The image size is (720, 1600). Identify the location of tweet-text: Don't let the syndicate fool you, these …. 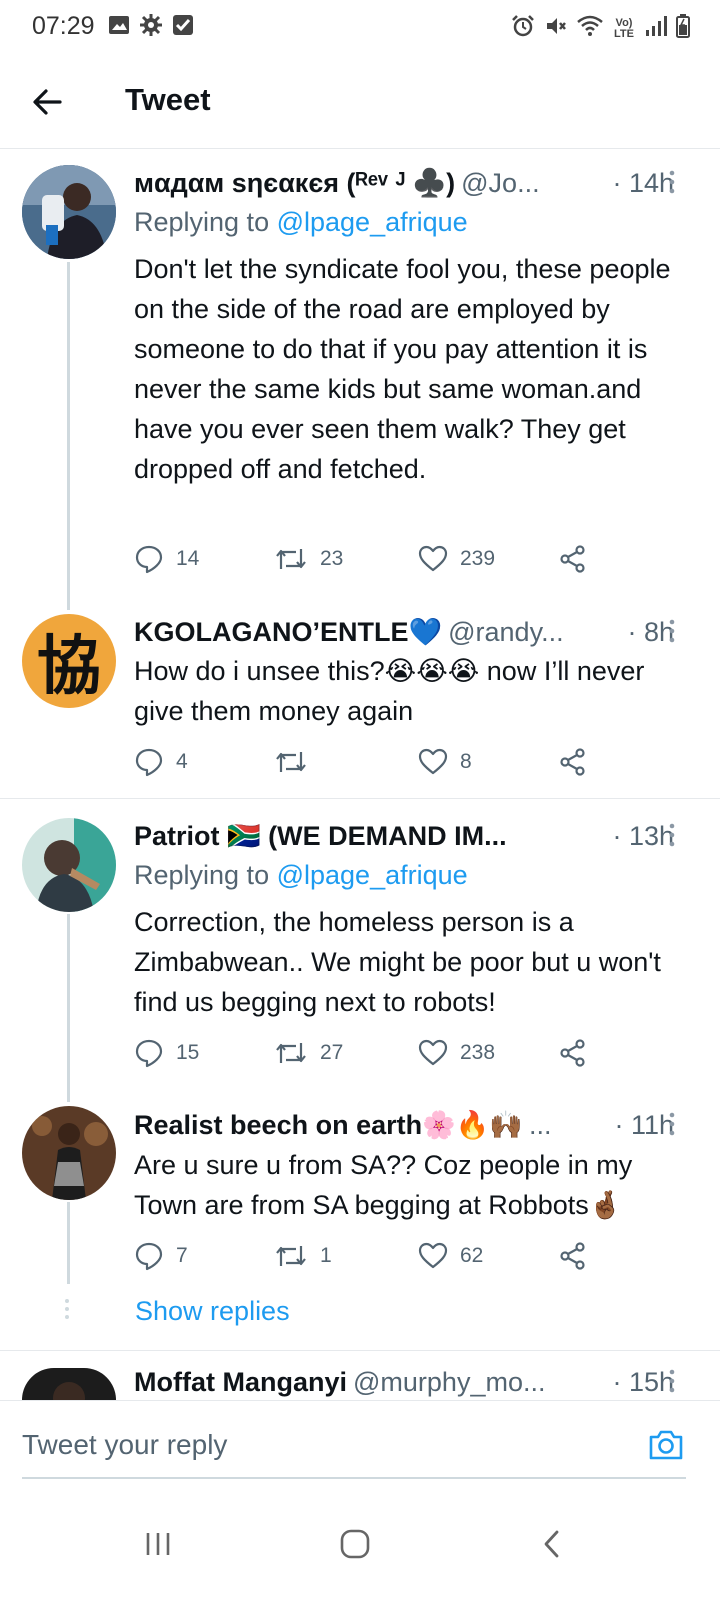
(402, 369).